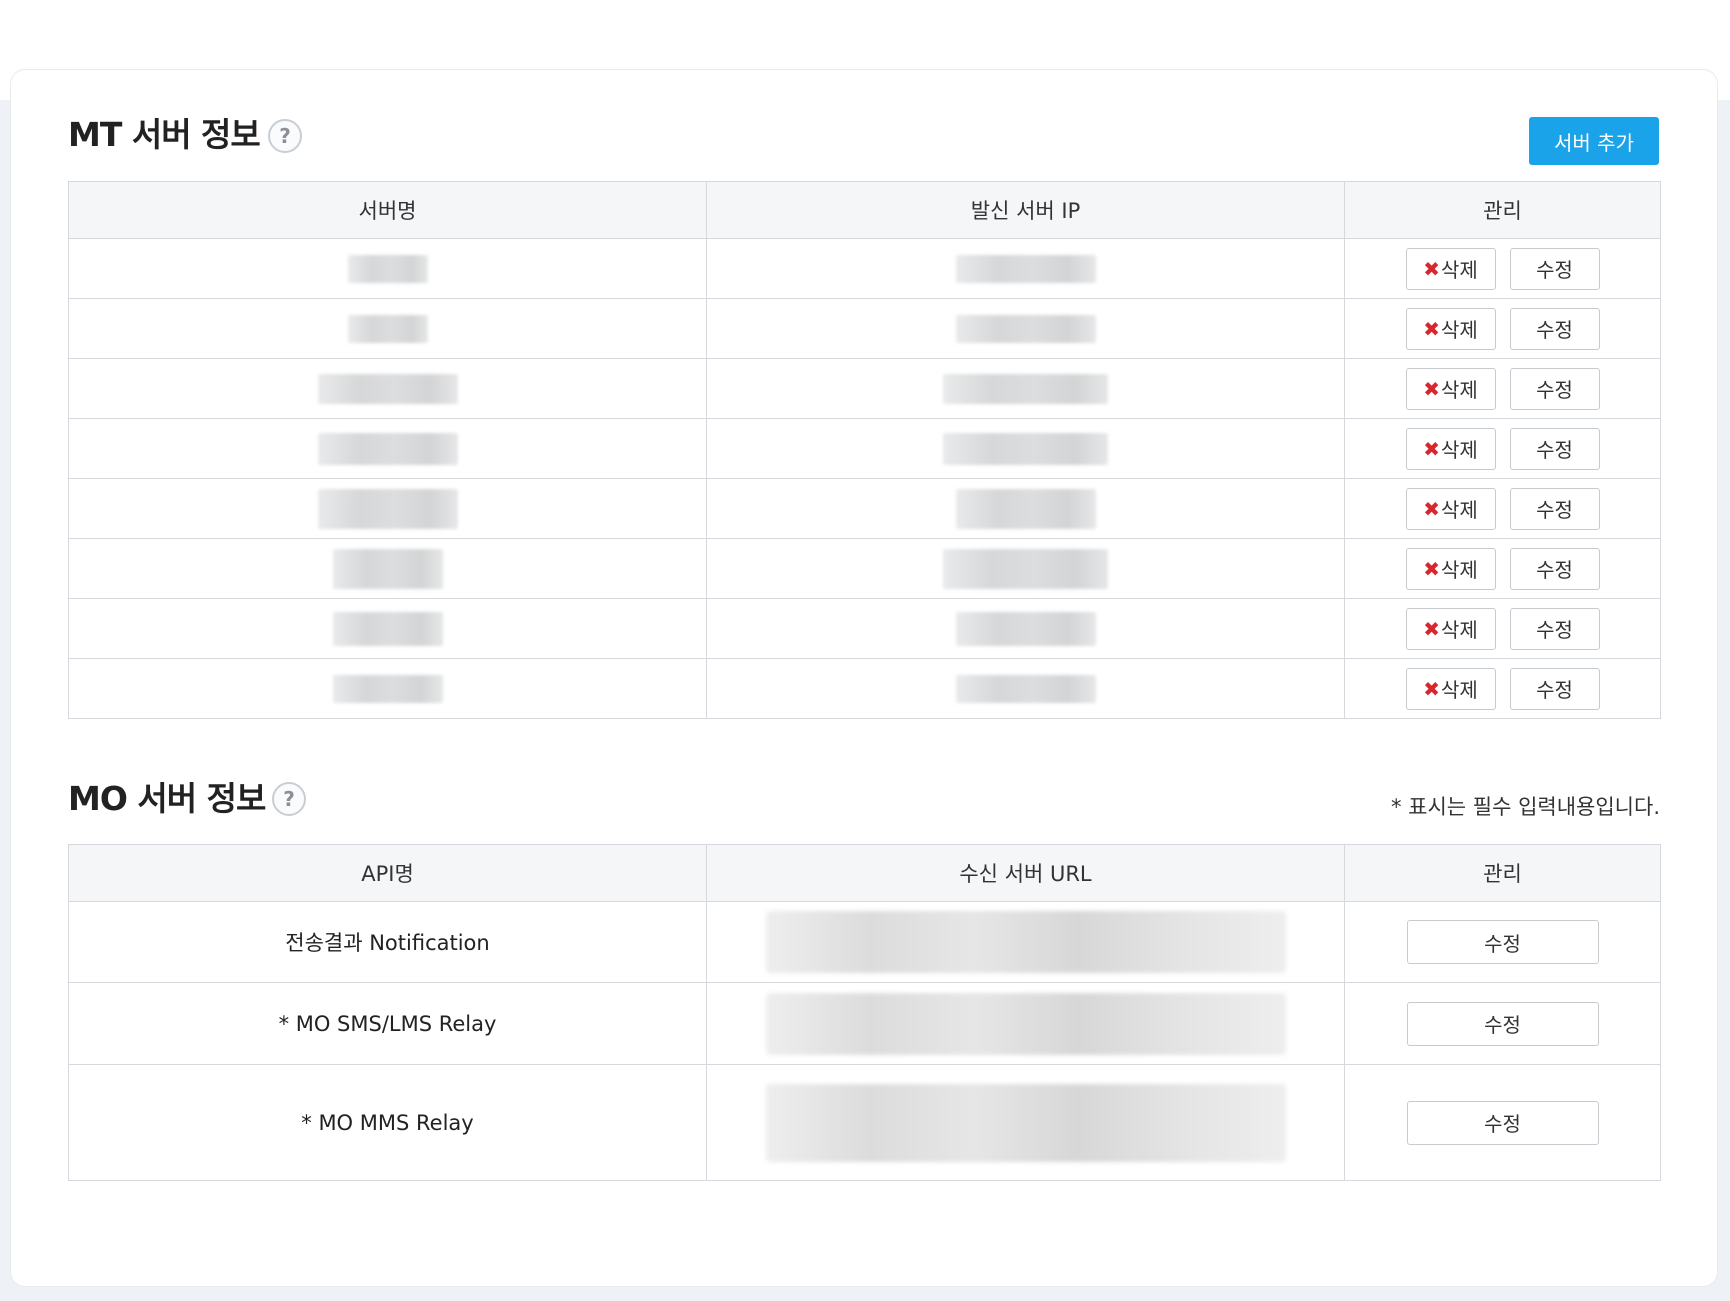 This screenshot has height=1301, width=1730. Describe the element at coordinates (164, 134) in the screenshot. I see `mt-section-title: MT 서버 정보` at that location.